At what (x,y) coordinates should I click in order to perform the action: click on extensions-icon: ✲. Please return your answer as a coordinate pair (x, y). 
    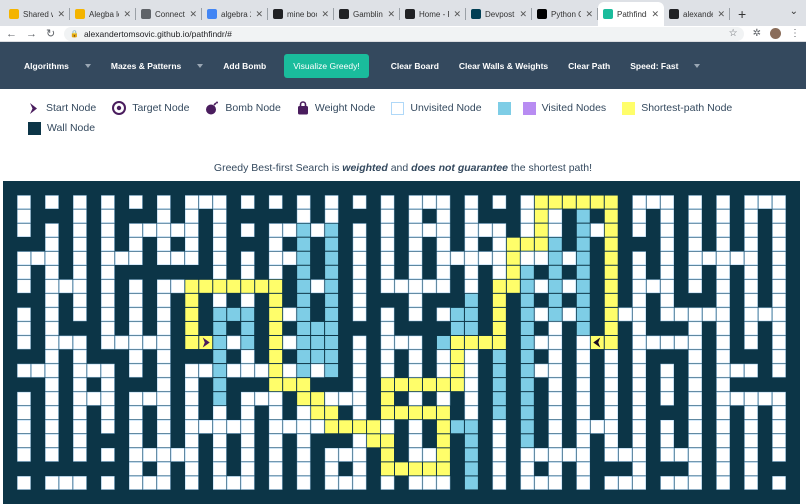
    Looking at the image, I should click on (757, 33).